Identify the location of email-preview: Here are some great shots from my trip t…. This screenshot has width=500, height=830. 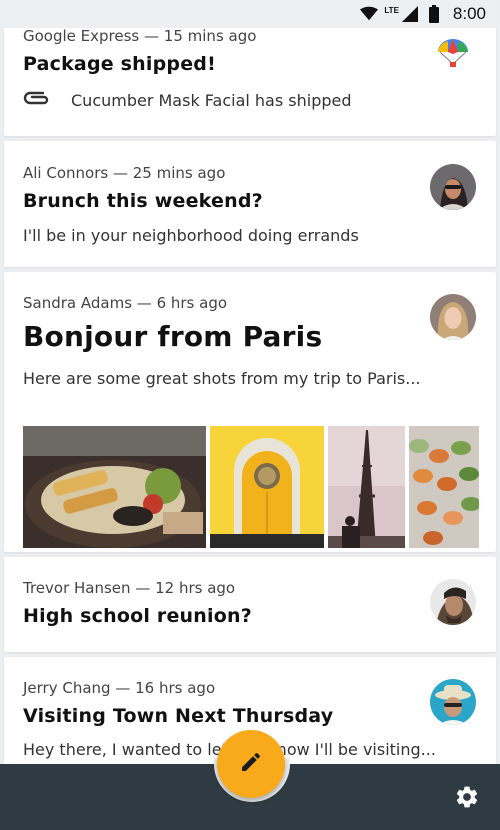
(222, 378).